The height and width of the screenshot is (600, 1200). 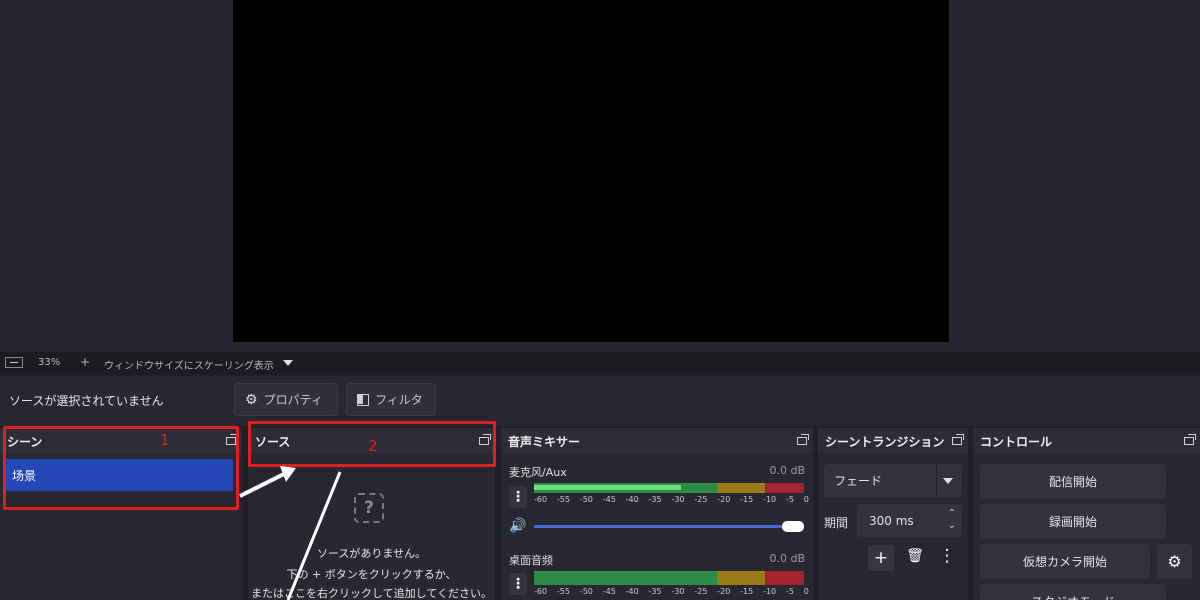 I want to click on filters-label: フィルタ, so click(x=399, y=400).